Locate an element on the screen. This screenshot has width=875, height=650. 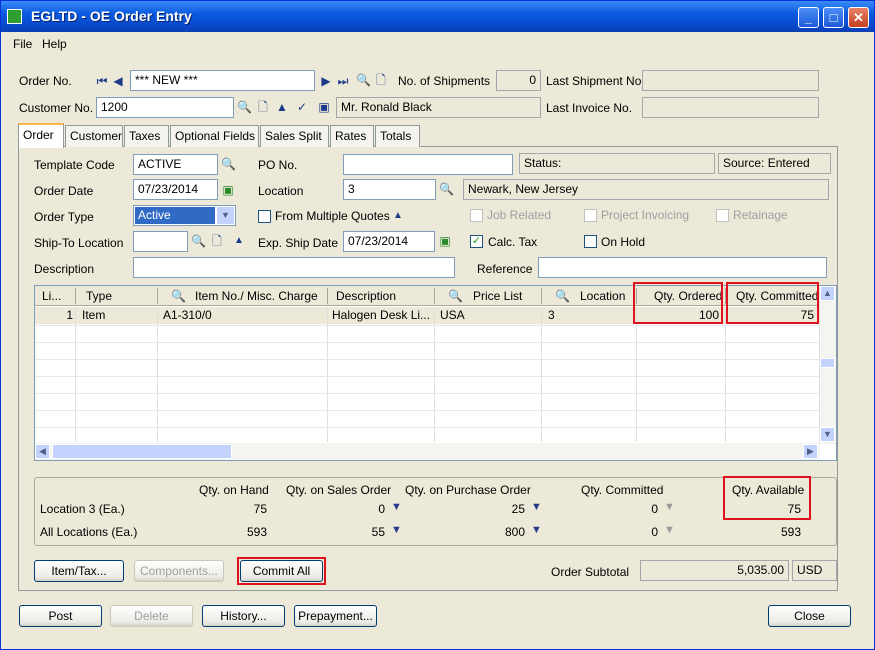
col-item-search-icon: 🔍 is located at coordinates (178, 296).